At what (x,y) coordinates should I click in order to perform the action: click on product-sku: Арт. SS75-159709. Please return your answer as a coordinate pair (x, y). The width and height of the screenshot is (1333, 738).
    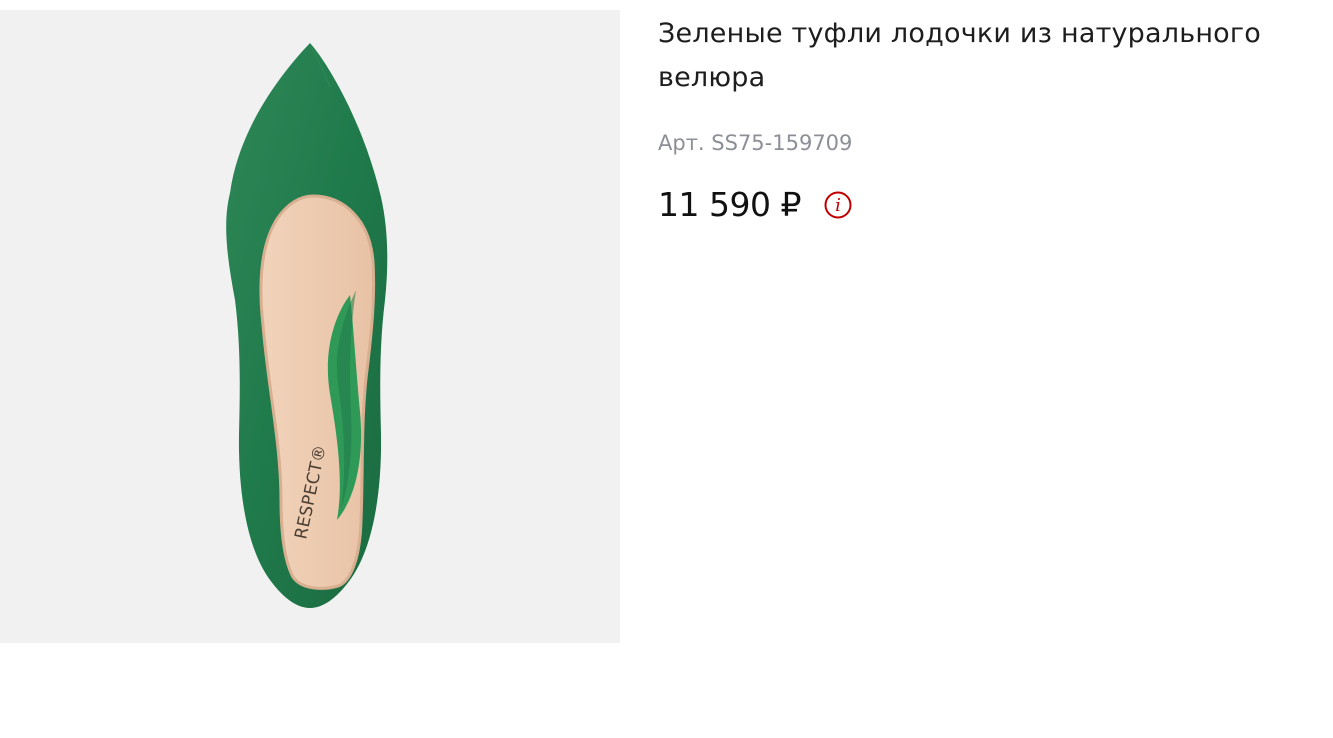
    Looking at the image, I should click on (755, 143).